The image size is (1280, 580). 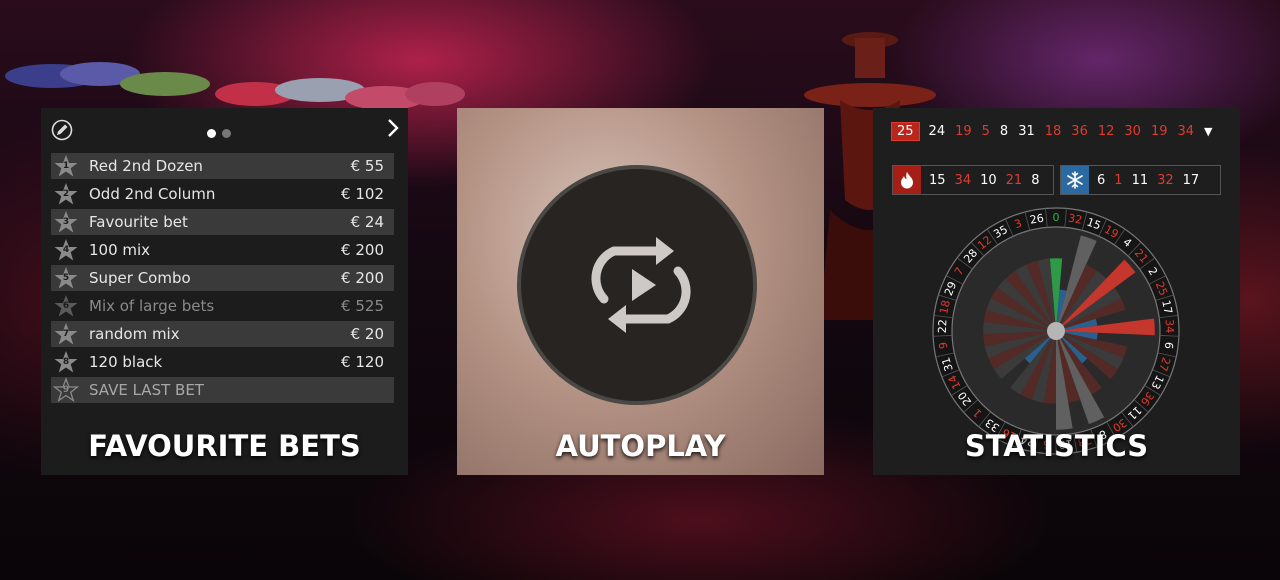 I want to click on bet-name: Favourite bet, so click(x=138, y=222).